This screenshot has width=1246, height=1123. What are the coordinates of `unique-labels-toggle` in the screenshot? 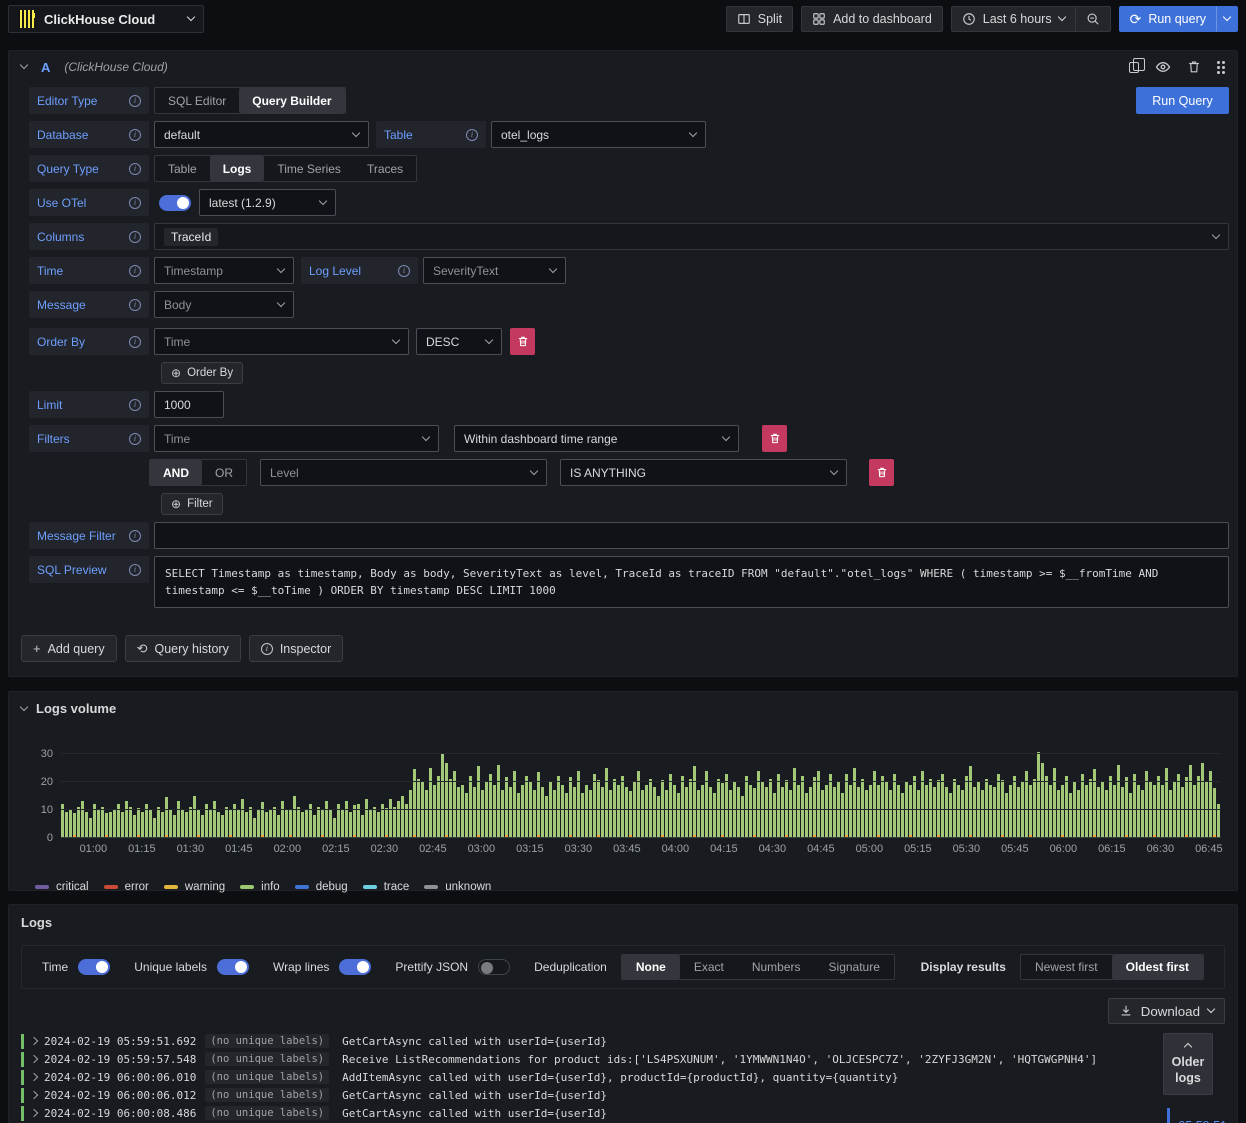 It's located at (232, 967).